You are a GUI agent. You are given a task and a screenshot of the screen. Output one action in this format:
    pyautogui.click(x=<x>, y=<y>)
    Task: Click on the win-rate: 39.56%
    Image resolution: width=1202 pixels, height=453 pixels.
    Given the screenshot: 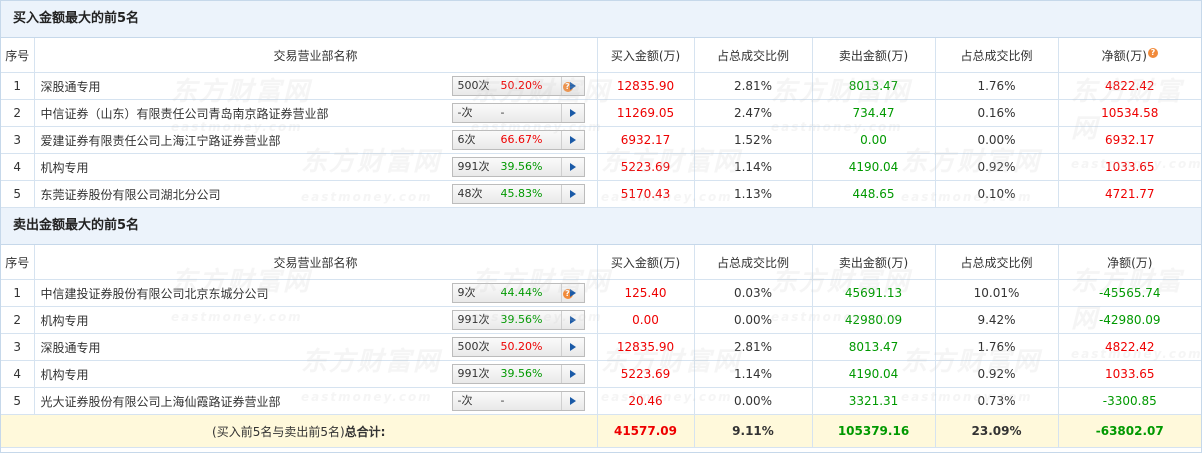 What is the action you would take?
    pyautogui.click(x=521, y=319)
    